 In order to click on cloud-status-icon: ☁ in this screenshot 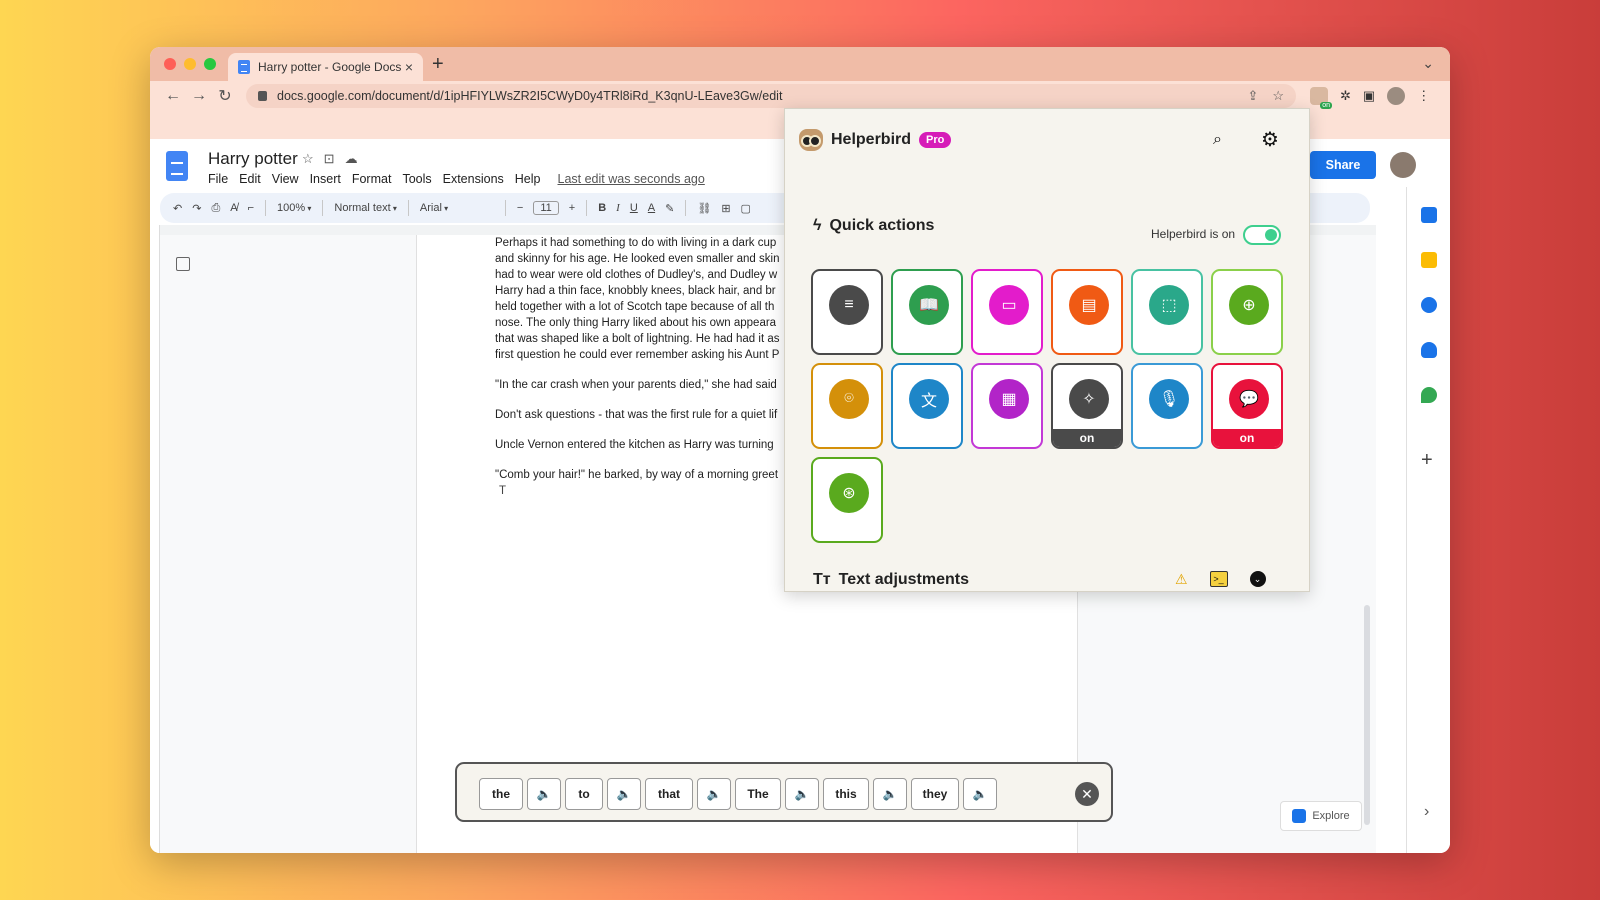, I will do `click(351, 159)`.